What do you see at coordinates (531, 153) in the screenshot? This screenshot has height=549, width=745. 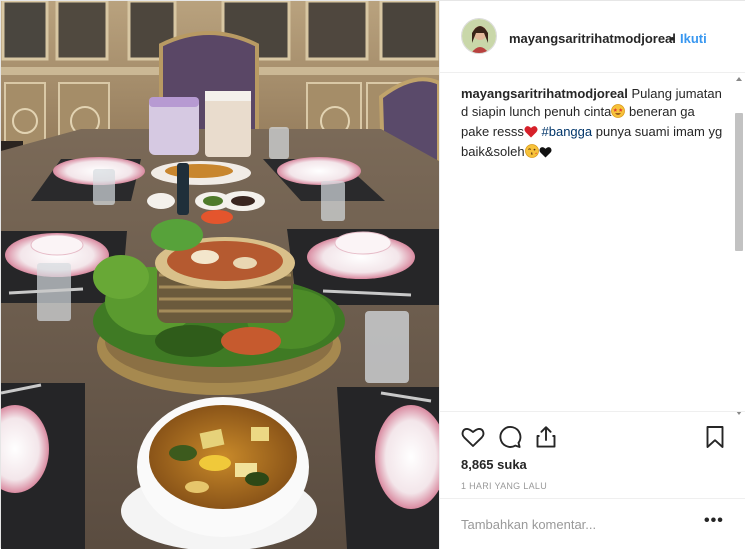 I see `kissing-face-emoji-icon` at bounding box center [531, 153].